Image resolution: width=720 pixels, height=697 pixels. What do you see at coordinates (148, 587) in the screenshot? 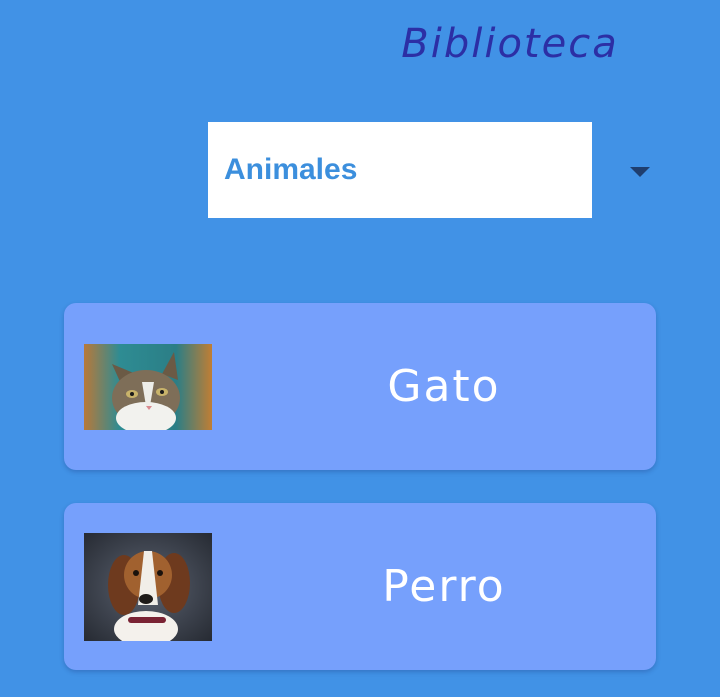
I see `dog-image` at bounding box center [148, 587].